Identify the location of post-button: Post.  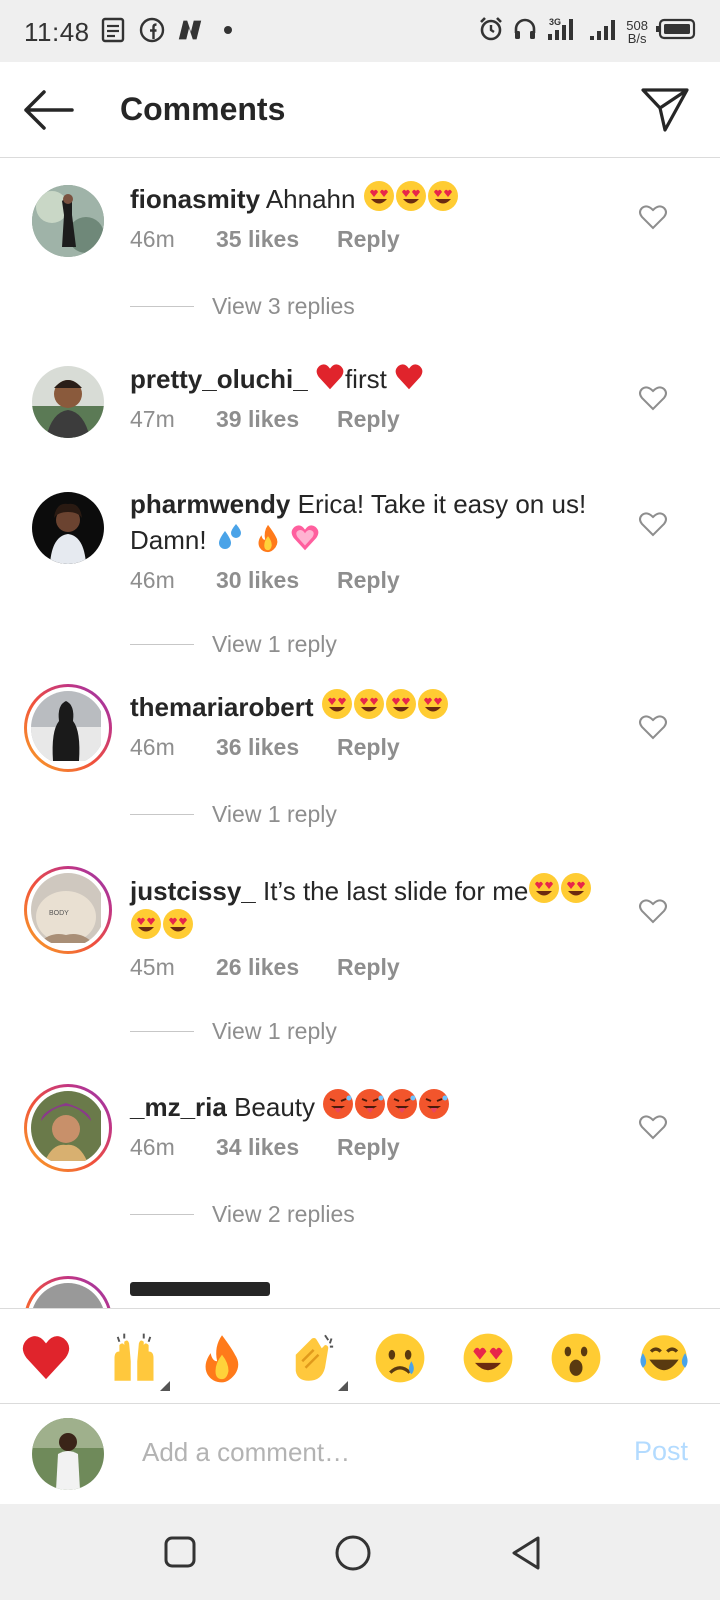
(661, 1451).